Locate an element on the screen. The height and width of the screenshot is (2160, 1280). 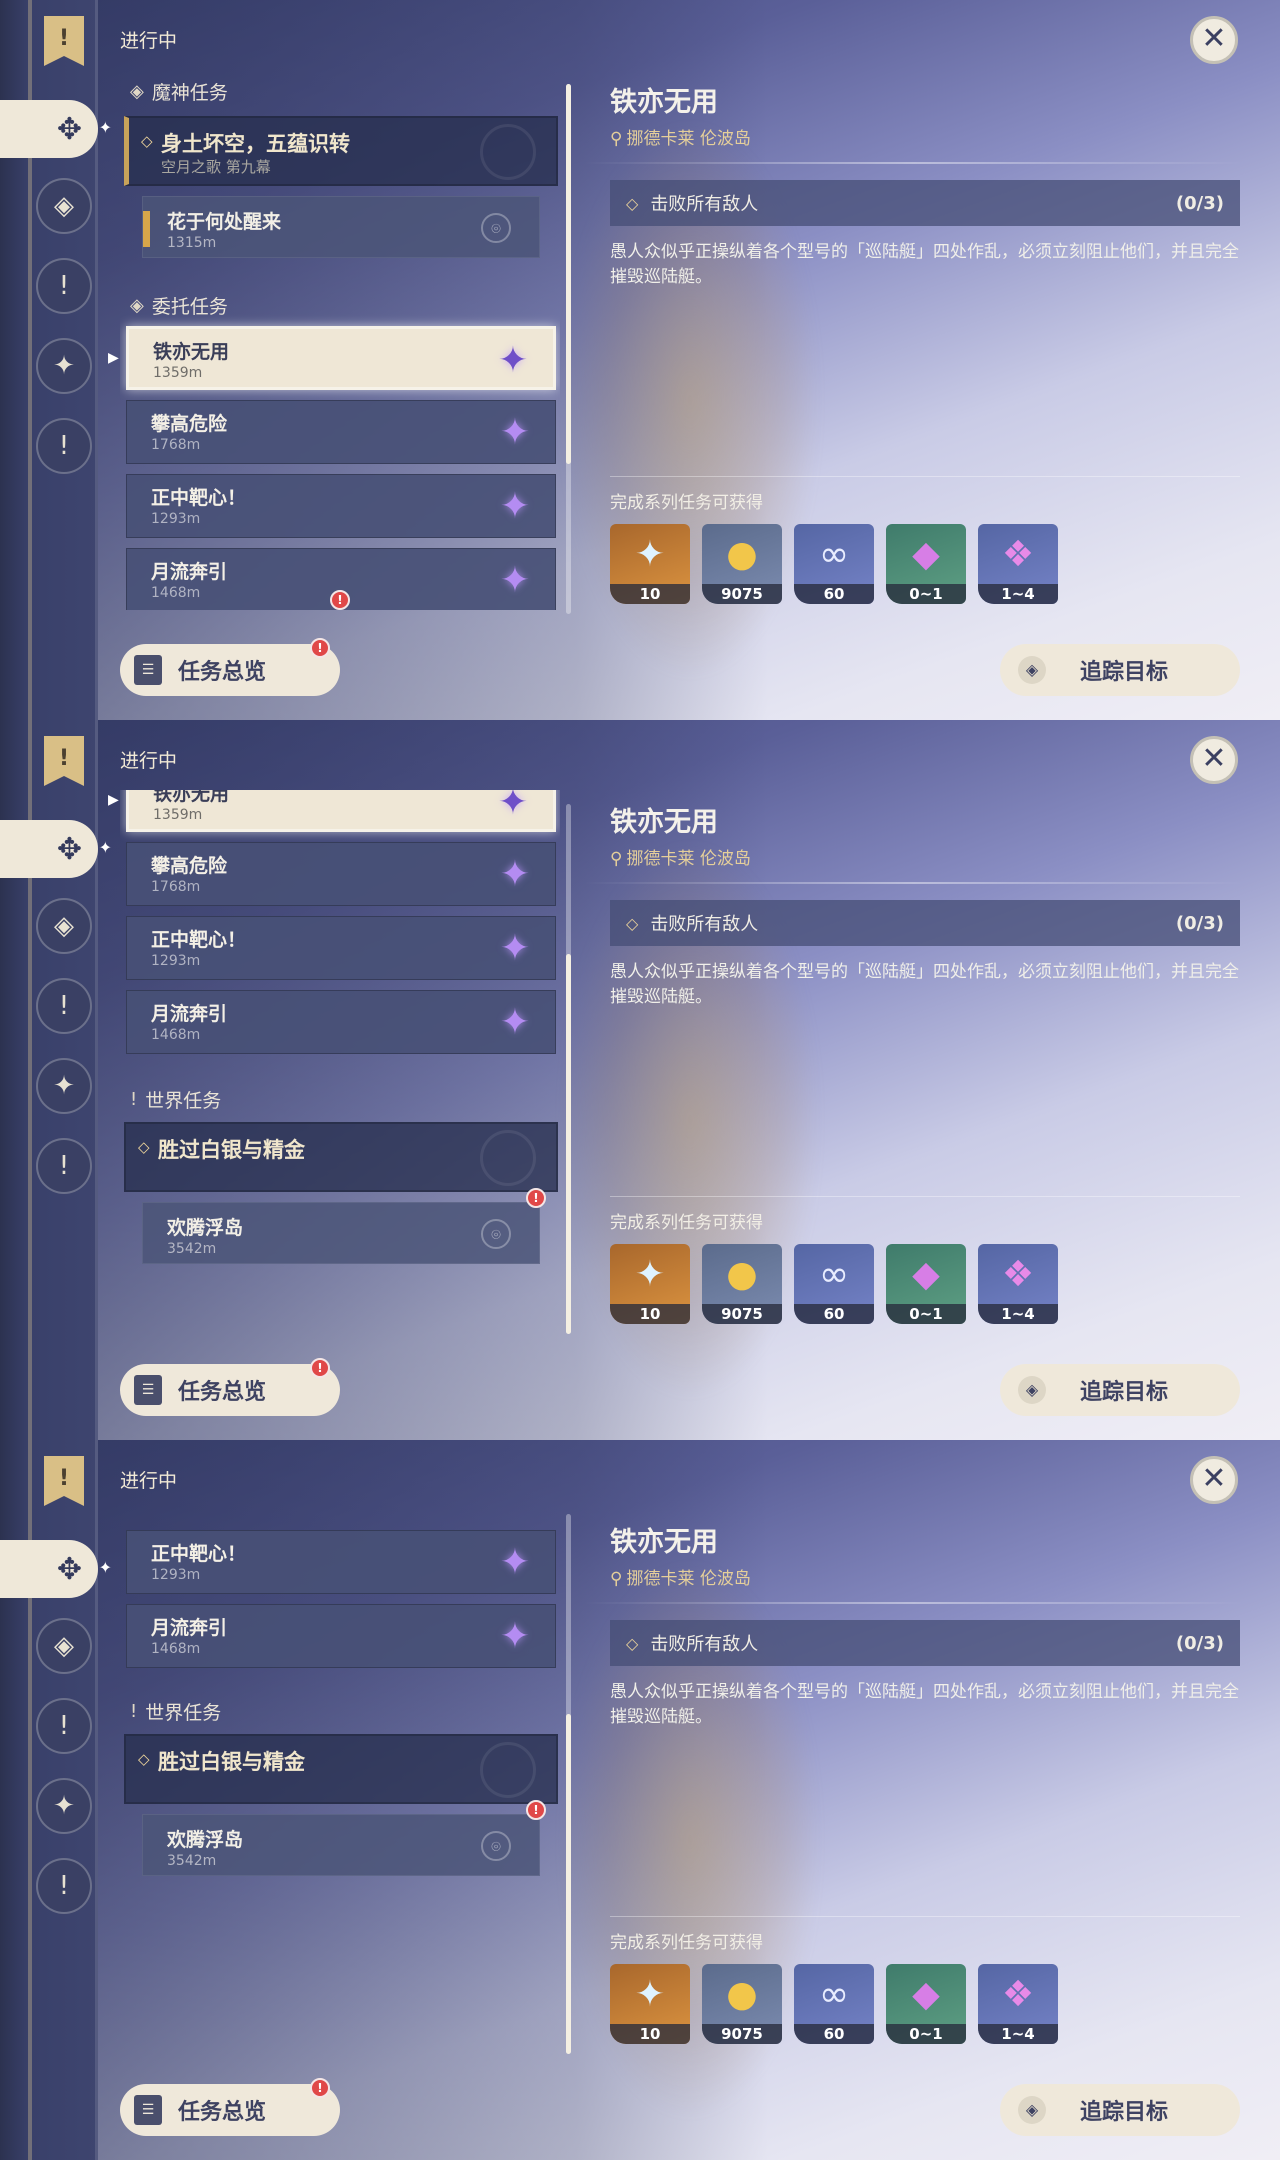
story-icon: ✦ is located at coordinates (64, 1806).